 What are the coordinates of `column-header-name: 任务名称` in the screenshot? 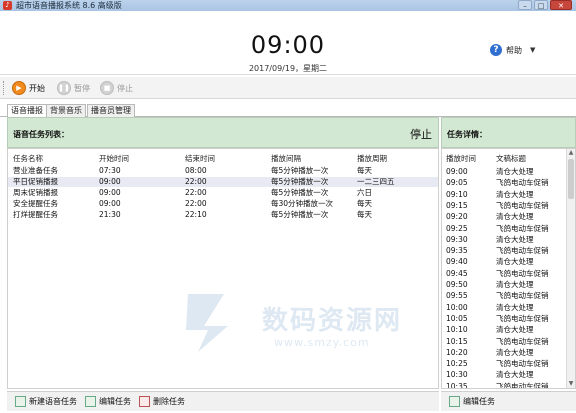 It's located at (28, 158).